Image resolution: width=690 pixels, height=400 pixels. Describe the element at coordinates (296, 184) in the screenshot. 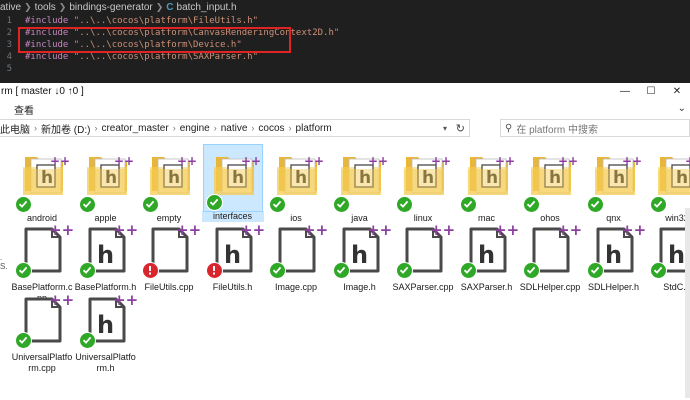

I see `folder-item: h ++ ios` at that location.